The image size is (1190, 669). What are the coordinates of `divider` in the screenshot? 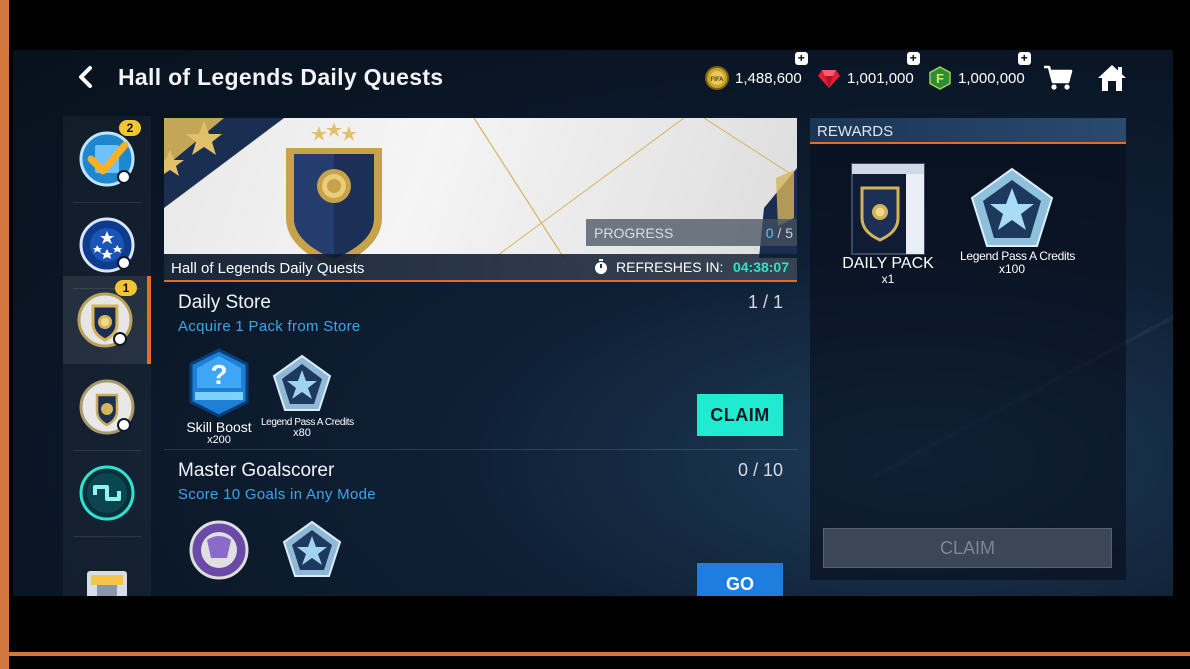 It's located at (480, 449).